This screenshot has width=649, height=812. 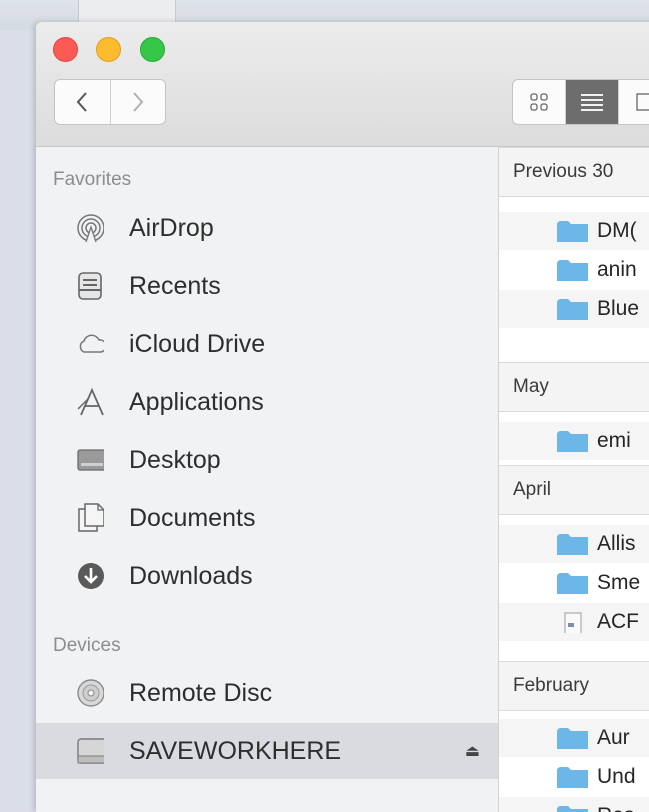 What do you see at coordinates (90, 344) in the screenshot?
I see `icloud-icon` at bounding box center [90, 344].